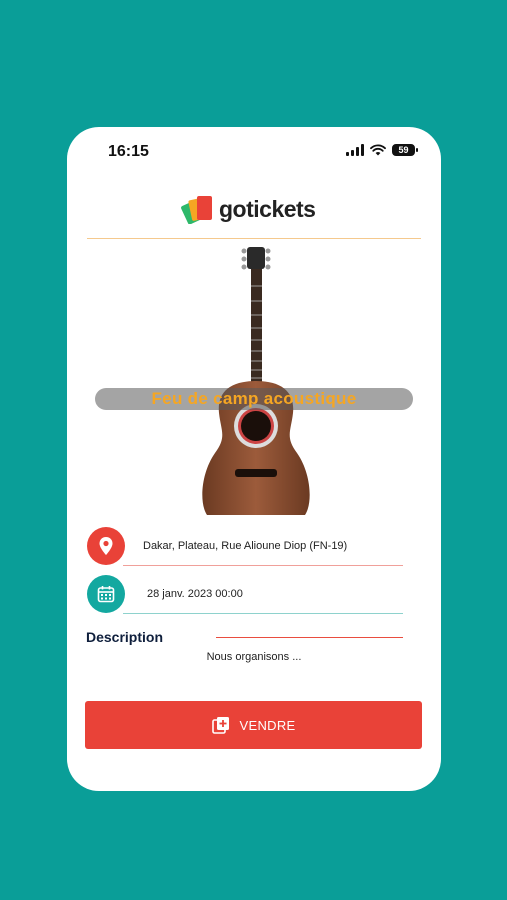  Describe the element at coordinates (254, 399) in the screenshot. I see `event-title: Feu de camp acoustique` at that location.